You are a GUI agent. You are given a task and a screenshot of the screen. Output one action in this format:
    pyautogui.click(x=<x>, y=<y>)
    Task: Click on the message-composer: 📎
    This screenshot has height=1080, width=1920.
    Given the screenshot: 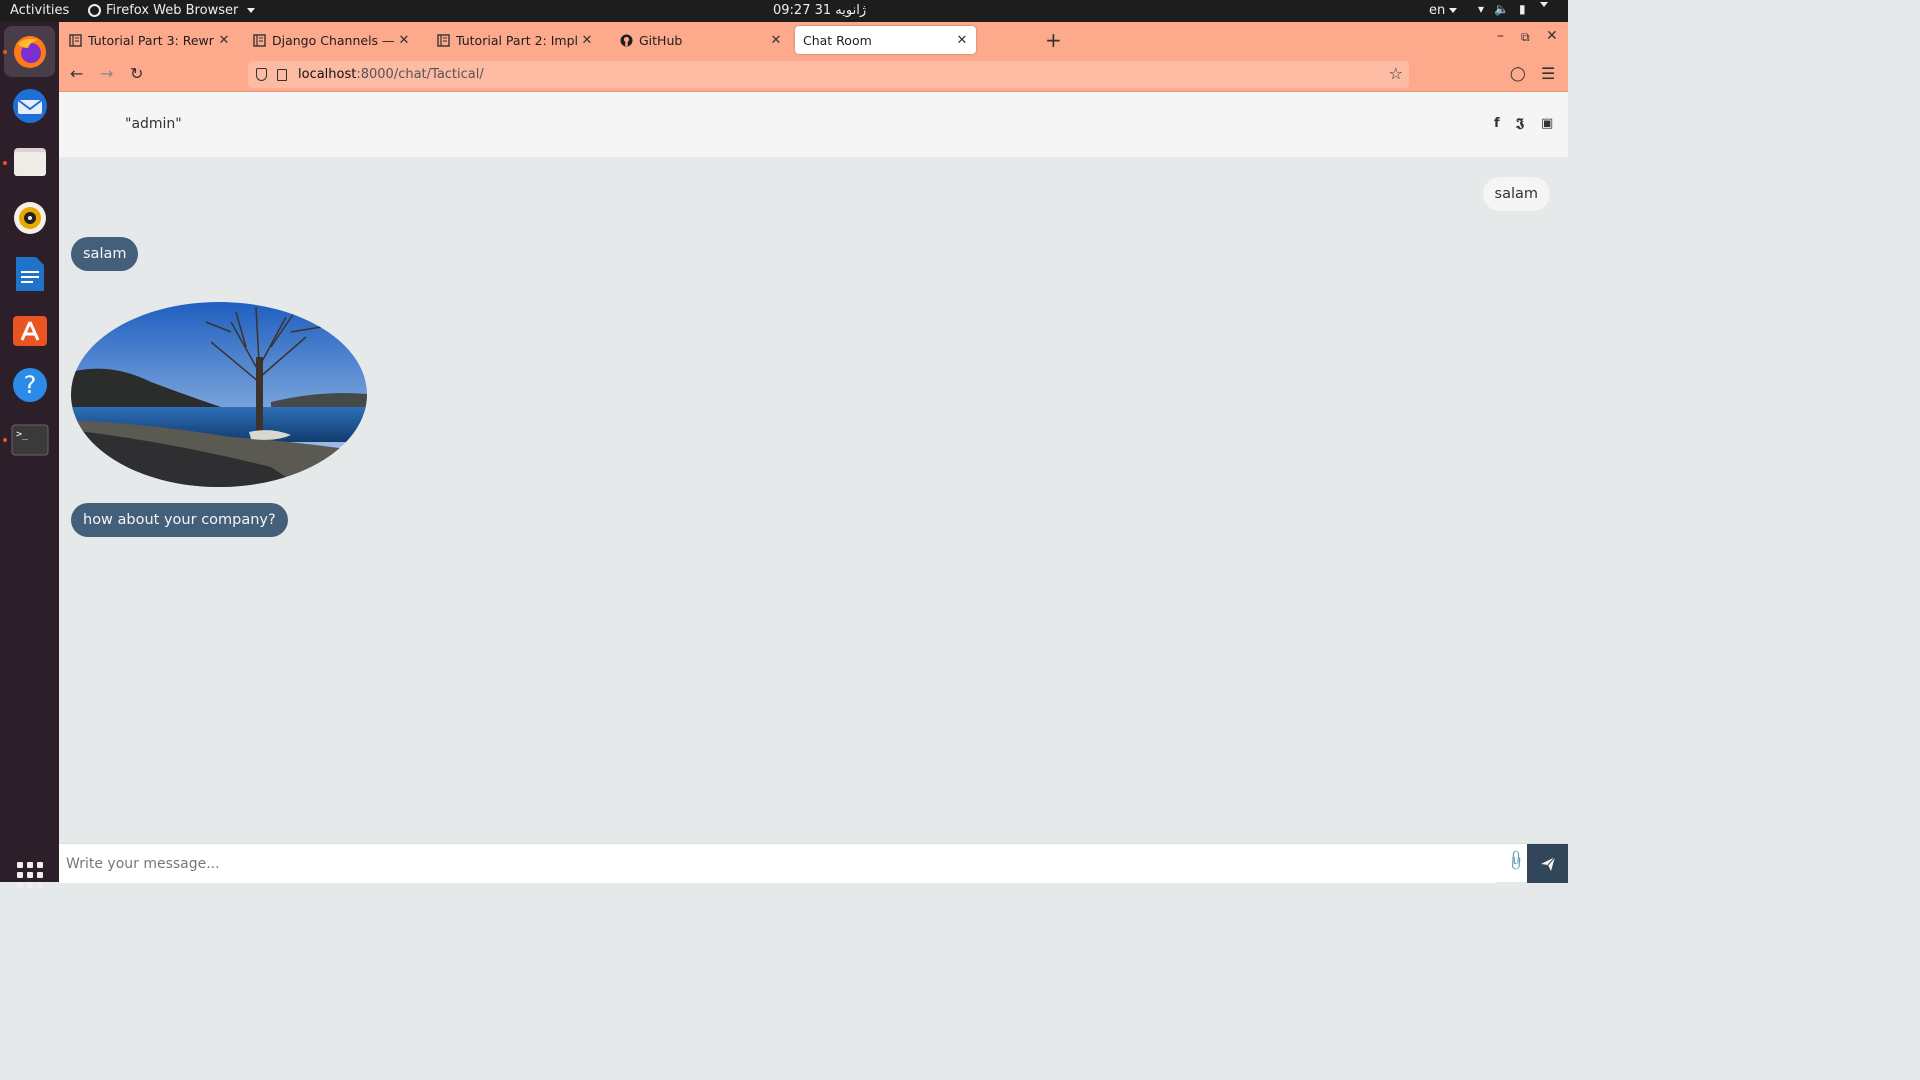 What is the action you would take?
    pyautogui.click(x=813, y=863)
    